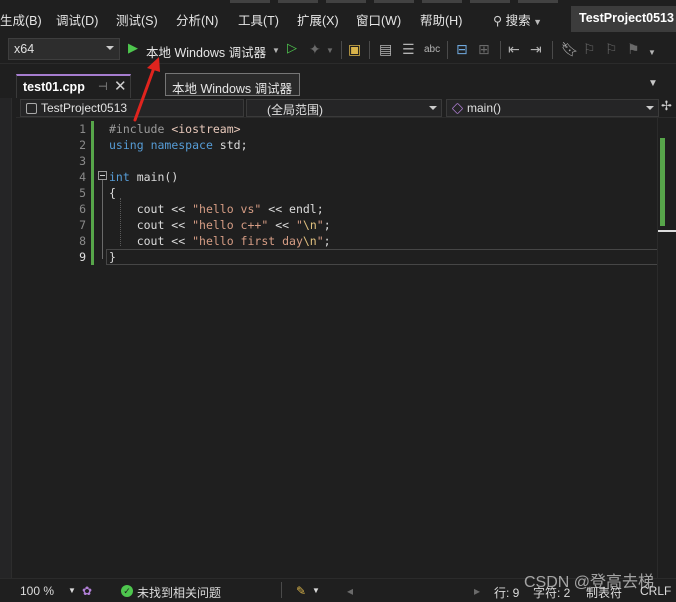  Describe the element at coordinates (536, 49) in the screenshot. I see `outdent-icon: ⇥` at that location.